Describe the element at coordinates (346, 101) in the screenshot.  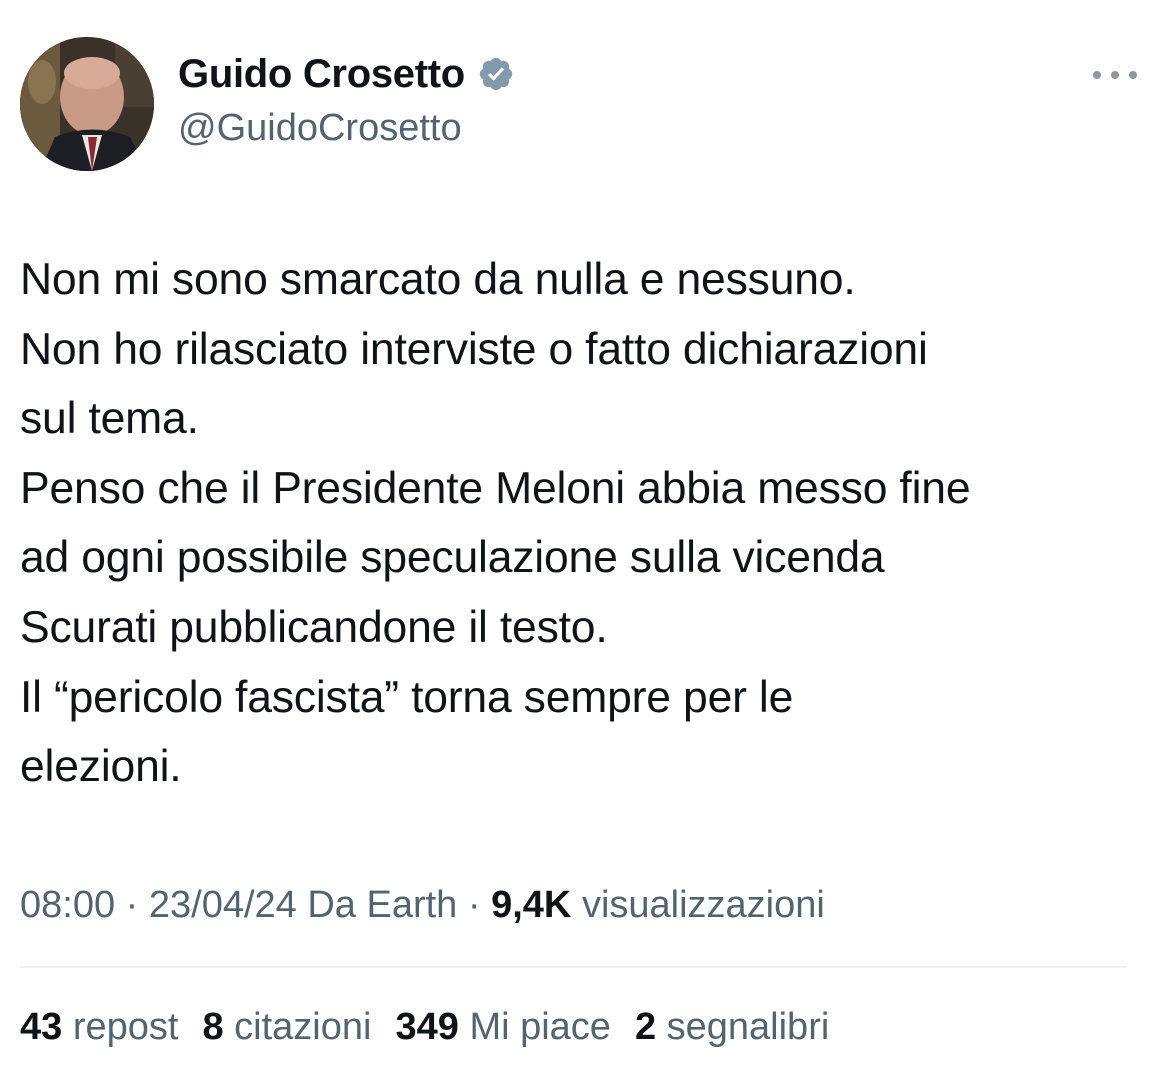
I see `author-info: Guido Crosetto @GuidoCrosetto` at that location.